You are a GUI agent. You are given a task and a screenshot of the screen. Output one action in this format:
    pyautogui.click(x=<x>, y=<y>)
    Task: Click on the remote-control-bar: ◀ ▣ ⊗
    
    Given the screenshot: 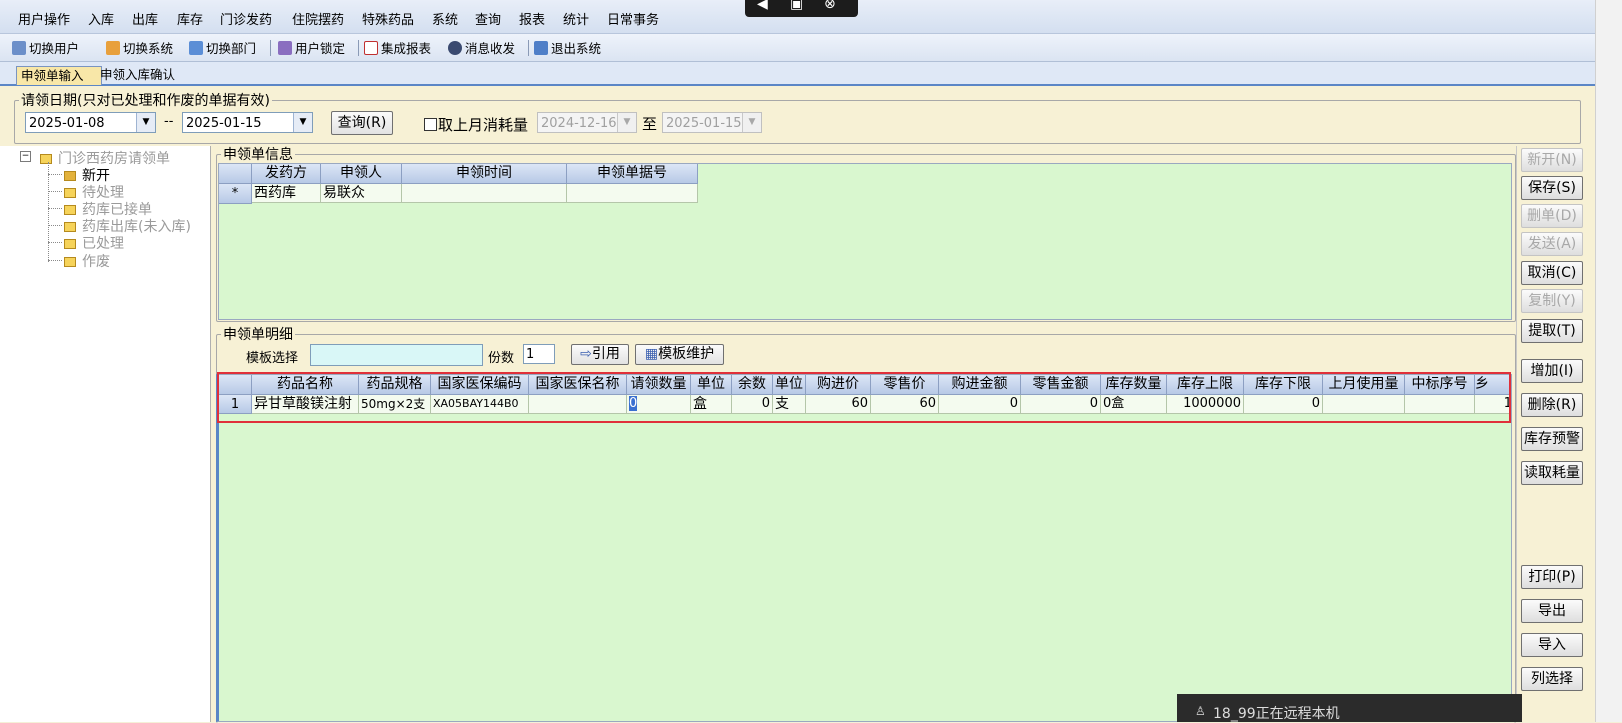 What is the action you would take?
    pyautogui.click(x=801, y=8)
    